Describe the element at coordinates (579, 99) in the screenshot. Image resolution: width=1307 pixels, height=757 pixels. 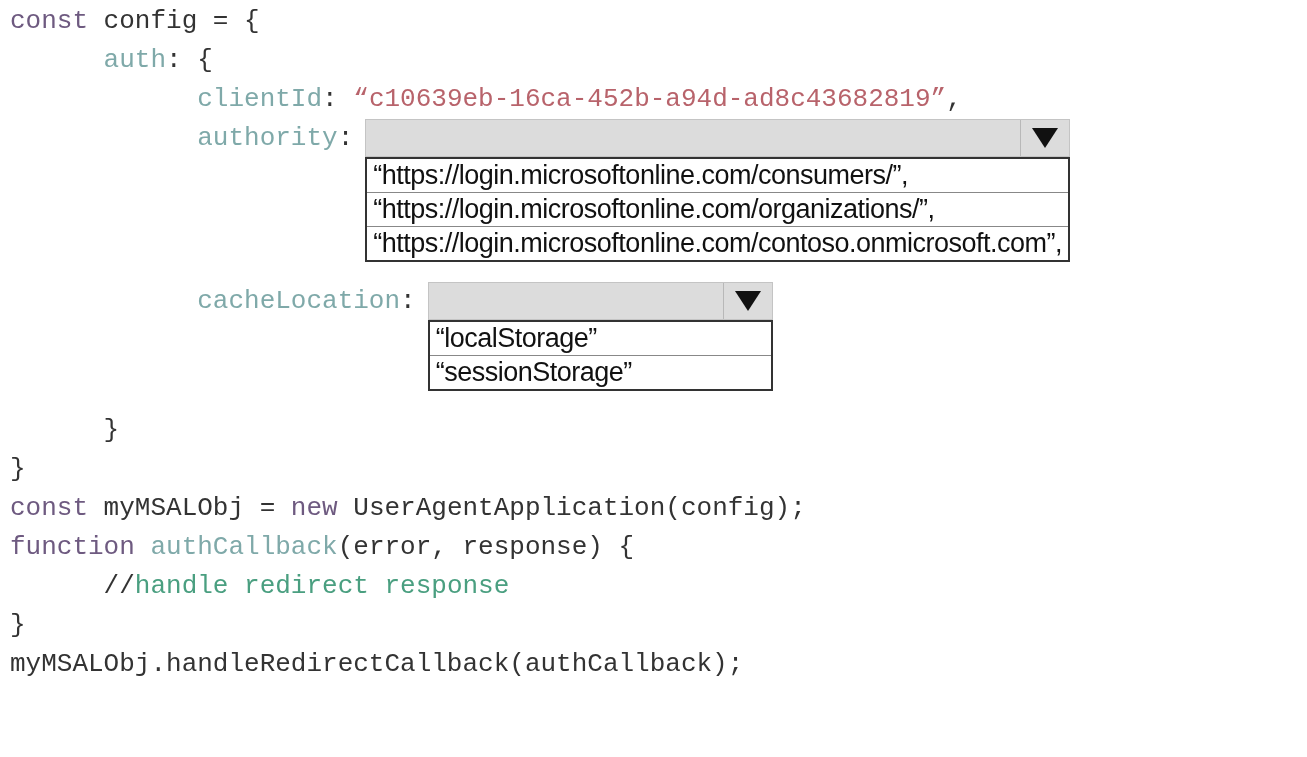
I see `code-line: clientId: “c10639eb-16ca-452b-a94d-ad8c43682819”,` at that location.